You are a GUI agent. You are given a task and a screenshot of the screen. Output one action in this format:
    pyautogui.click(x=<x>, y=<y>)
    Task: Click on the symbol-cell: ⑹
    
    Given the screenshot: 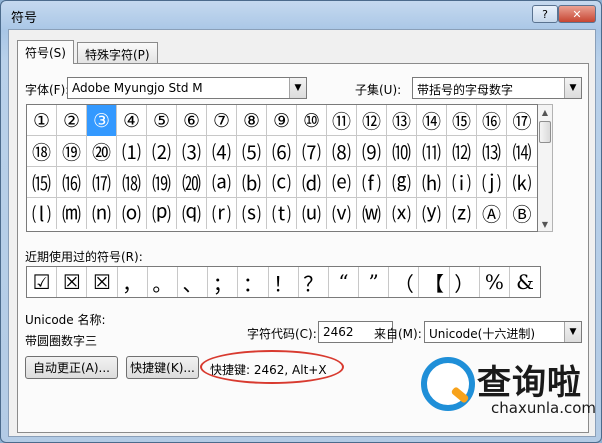 What is the action you would take?
    pyautogui.click(x=282, y=151)
    